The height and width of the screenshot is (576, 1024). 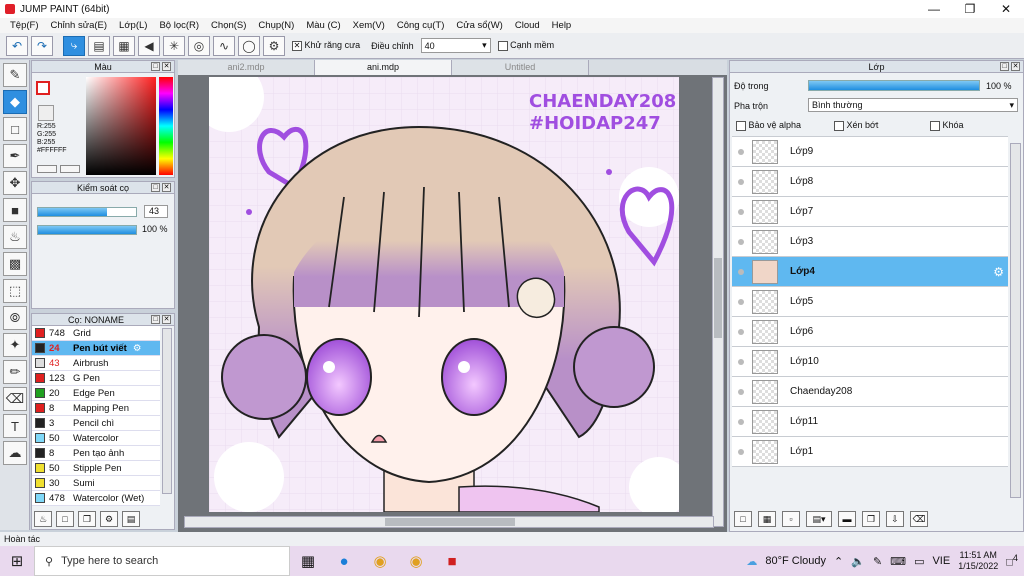 What do you see at coordinates (877, 561) in the screenshot?
I see `pen-icon: ✎` at bounding box center [877, 561].